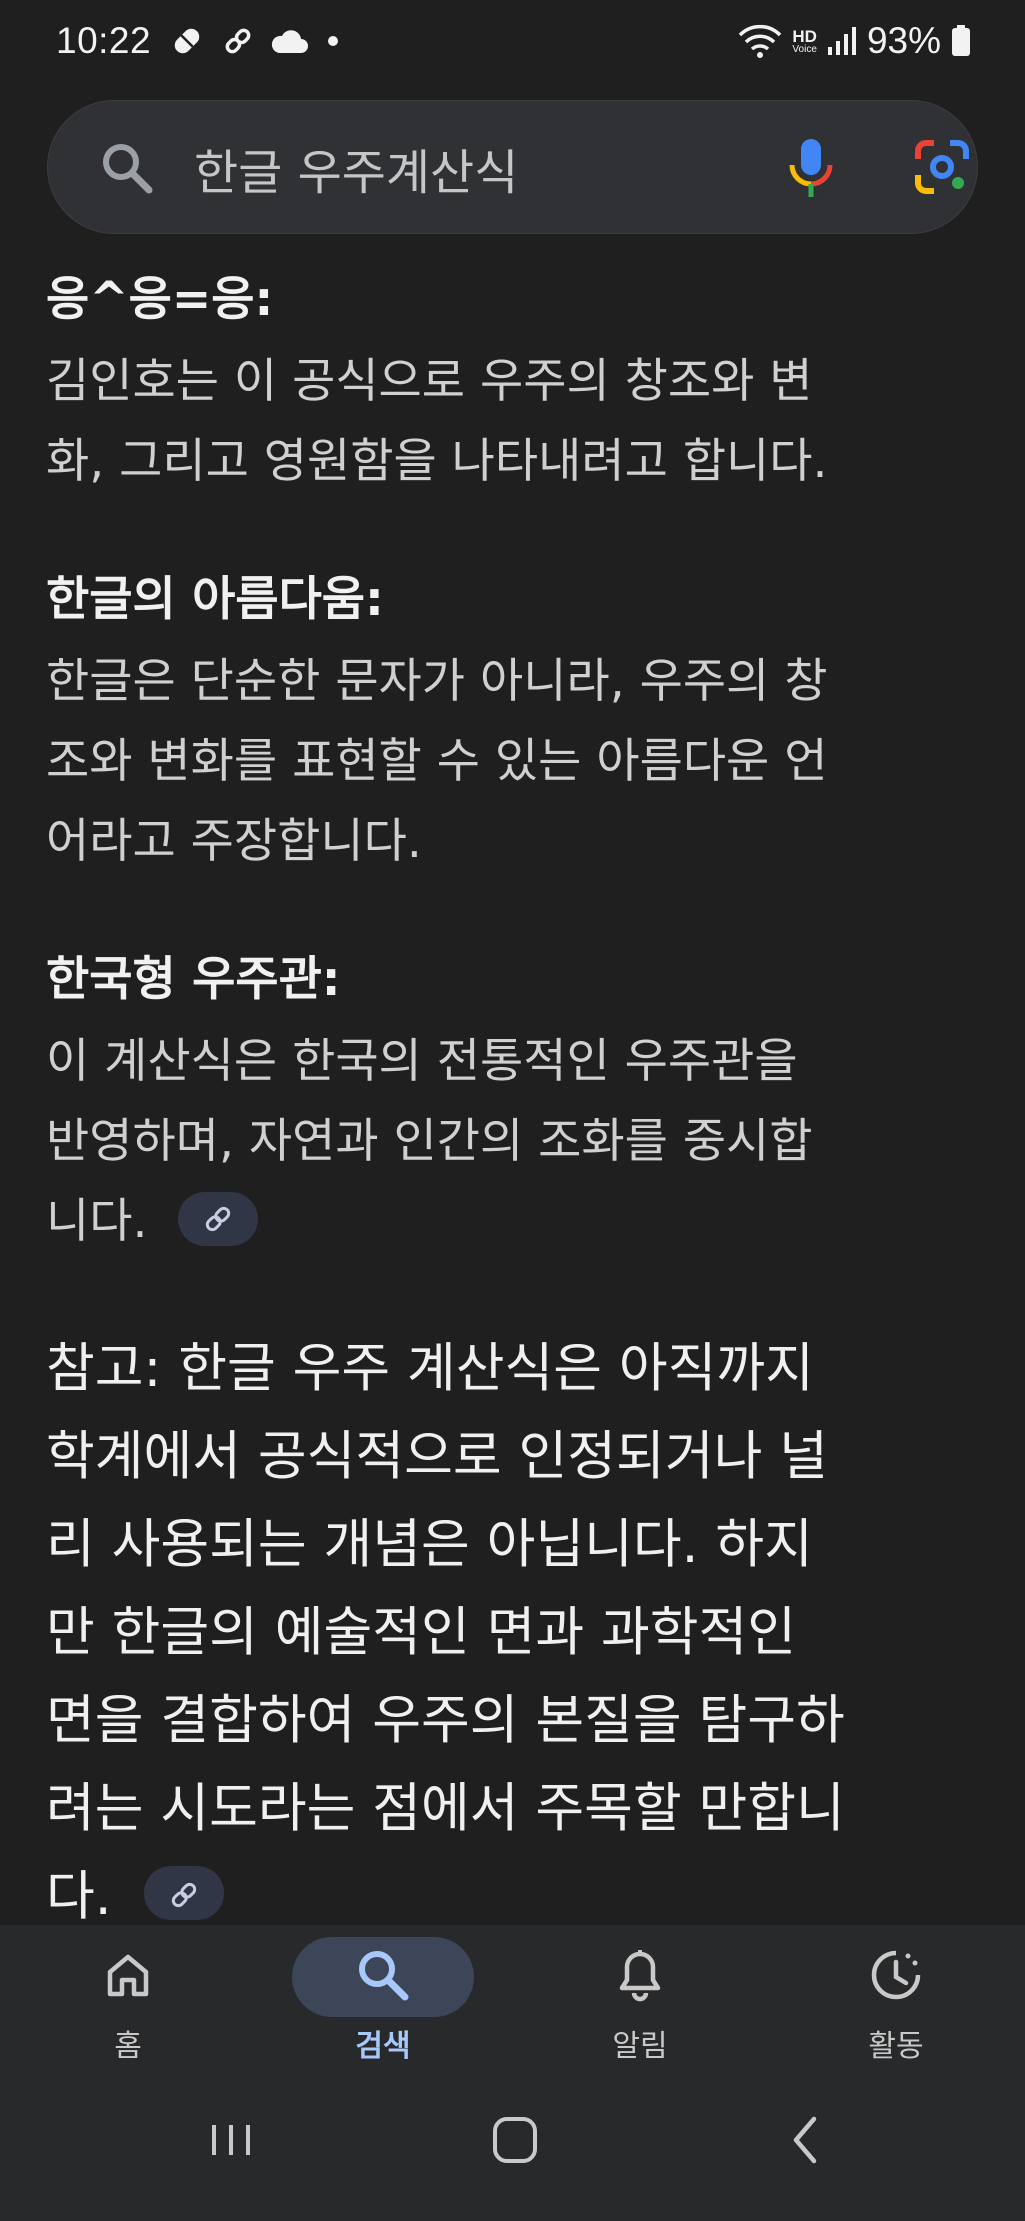 This screenshot has height=2221, width=1025. What do you see at coordinates (333, 41) in the screenshot?
I see `notification-dot-icon` at bounding box center [333, 41].